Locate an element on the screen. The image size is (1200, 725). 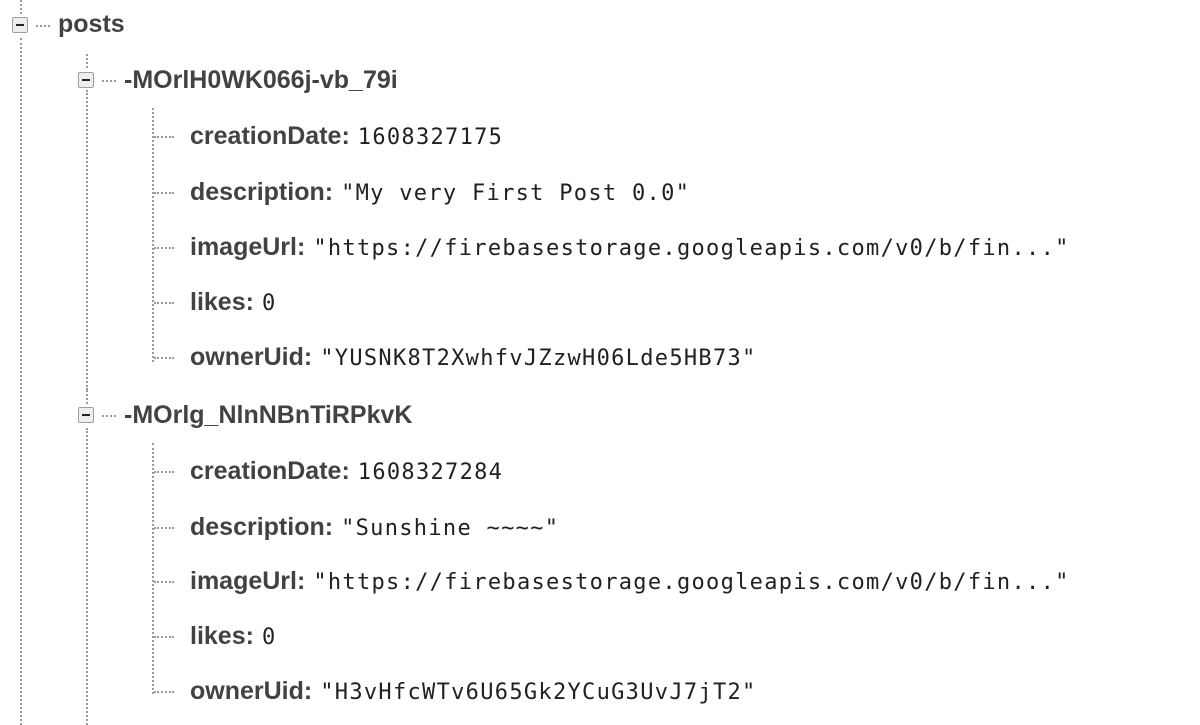
tree-line-post1-down is located at coordinates (87, 240).